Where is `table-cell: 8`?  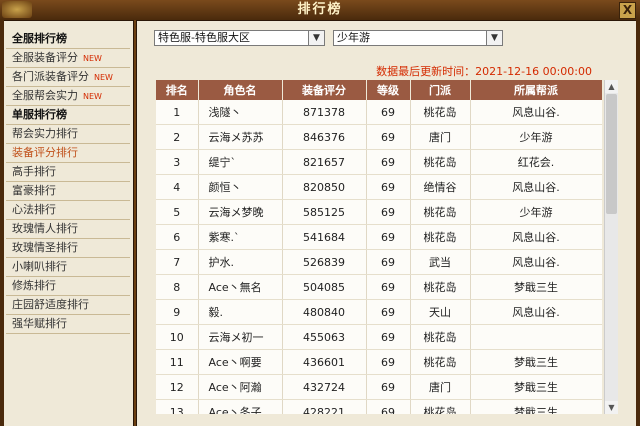
table-cell: 8 is located at coordinates (177, 287).